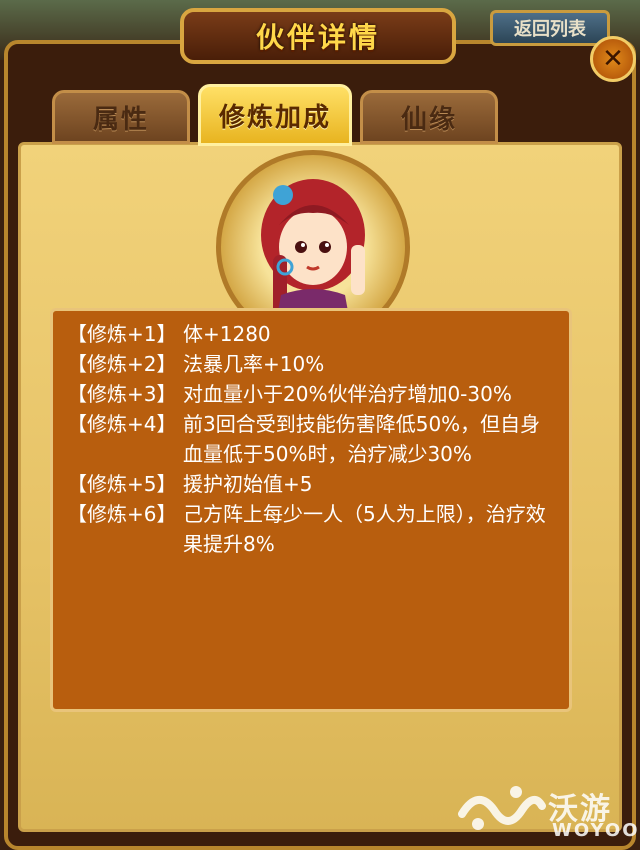  What do you see at coordinates (227, 334) in the screenshot?
I see `bonus-effect: 体+1280` at bounding box center [227, 334].